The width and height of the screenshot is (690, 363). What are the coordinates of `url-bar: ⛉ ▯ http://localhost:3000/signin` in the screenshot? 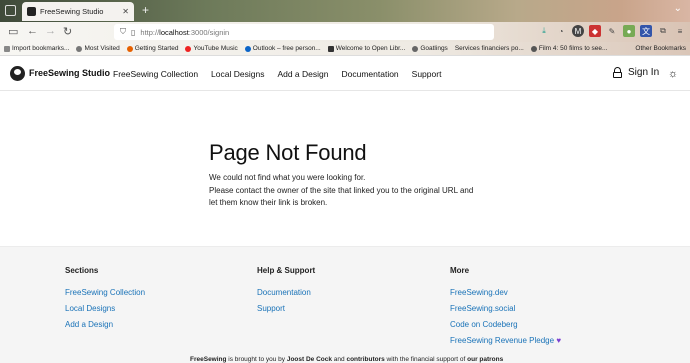 It's located at (304, 32).